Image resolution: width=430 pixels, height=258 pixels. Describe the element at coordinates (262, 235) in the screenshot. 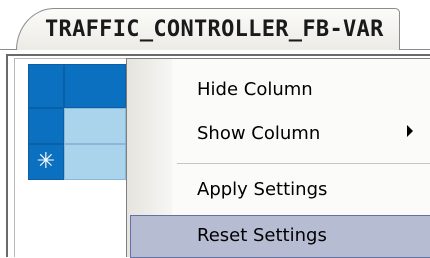

I see `menu-item-label: Reset Settings` at that location.